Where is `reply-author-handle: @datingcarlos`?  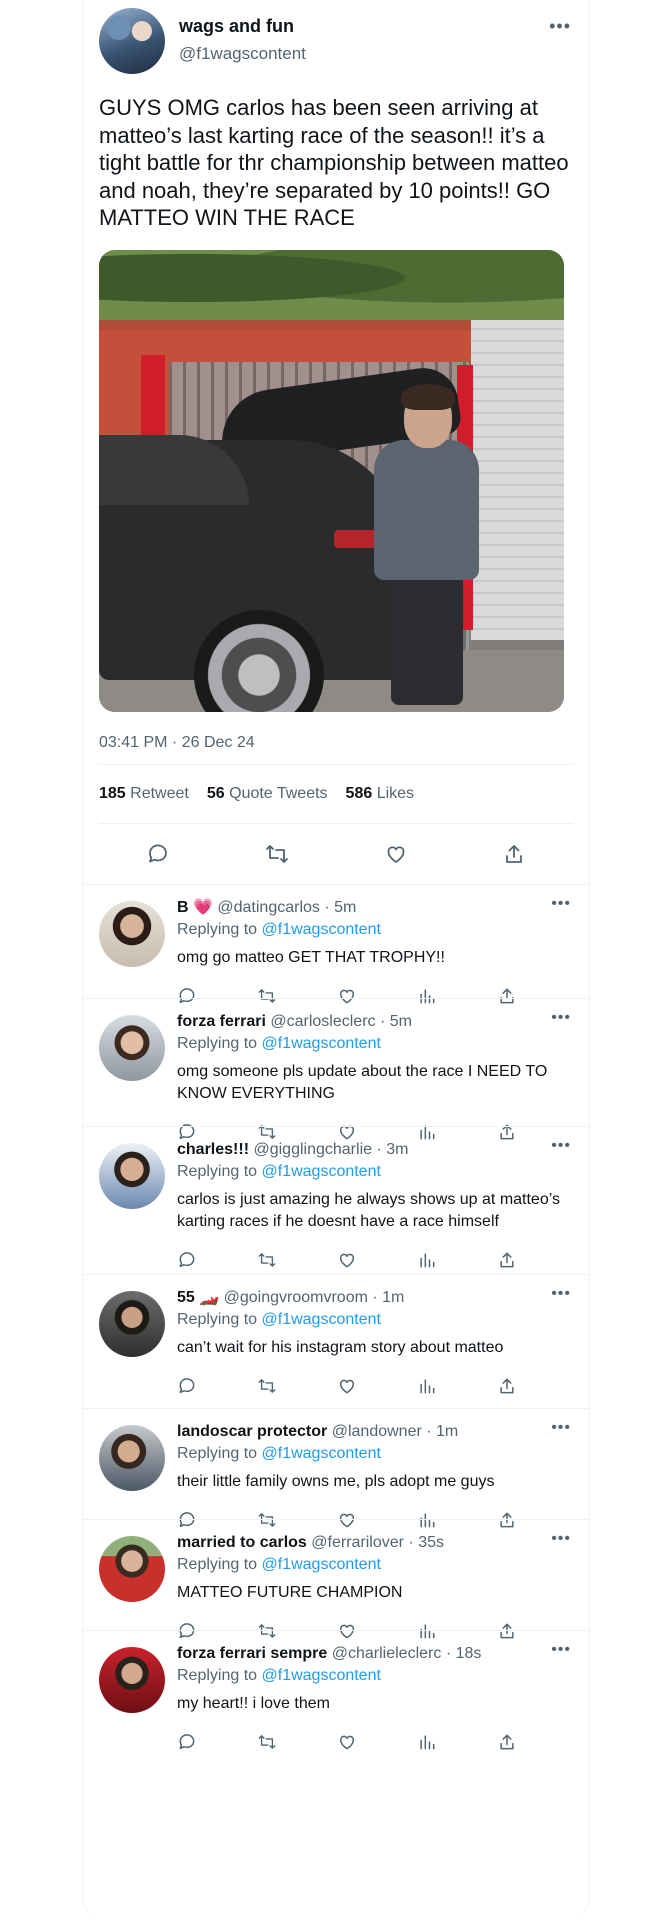 reply-author-handle: @datingcarlos is located at coordinates (268, 908).